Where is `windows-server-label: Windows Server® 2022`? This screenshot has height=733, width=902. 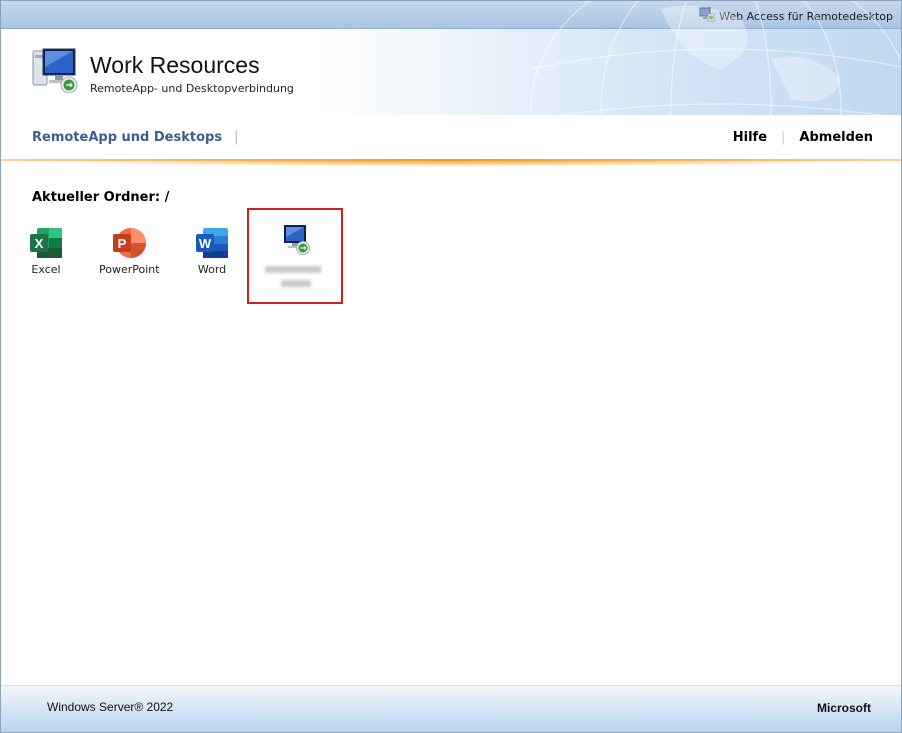
windows-server-label: Windows Server® 2022 is located at coordinates (110, 707).